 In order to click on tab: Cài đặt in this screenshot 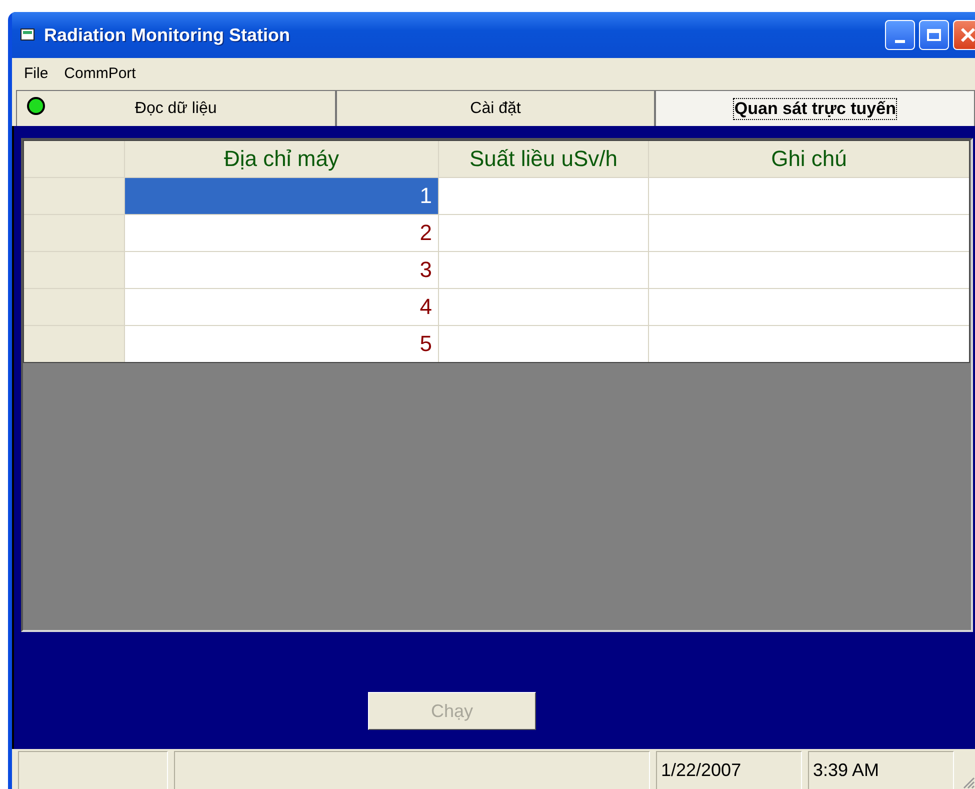, I will do `click(496, 108)`.